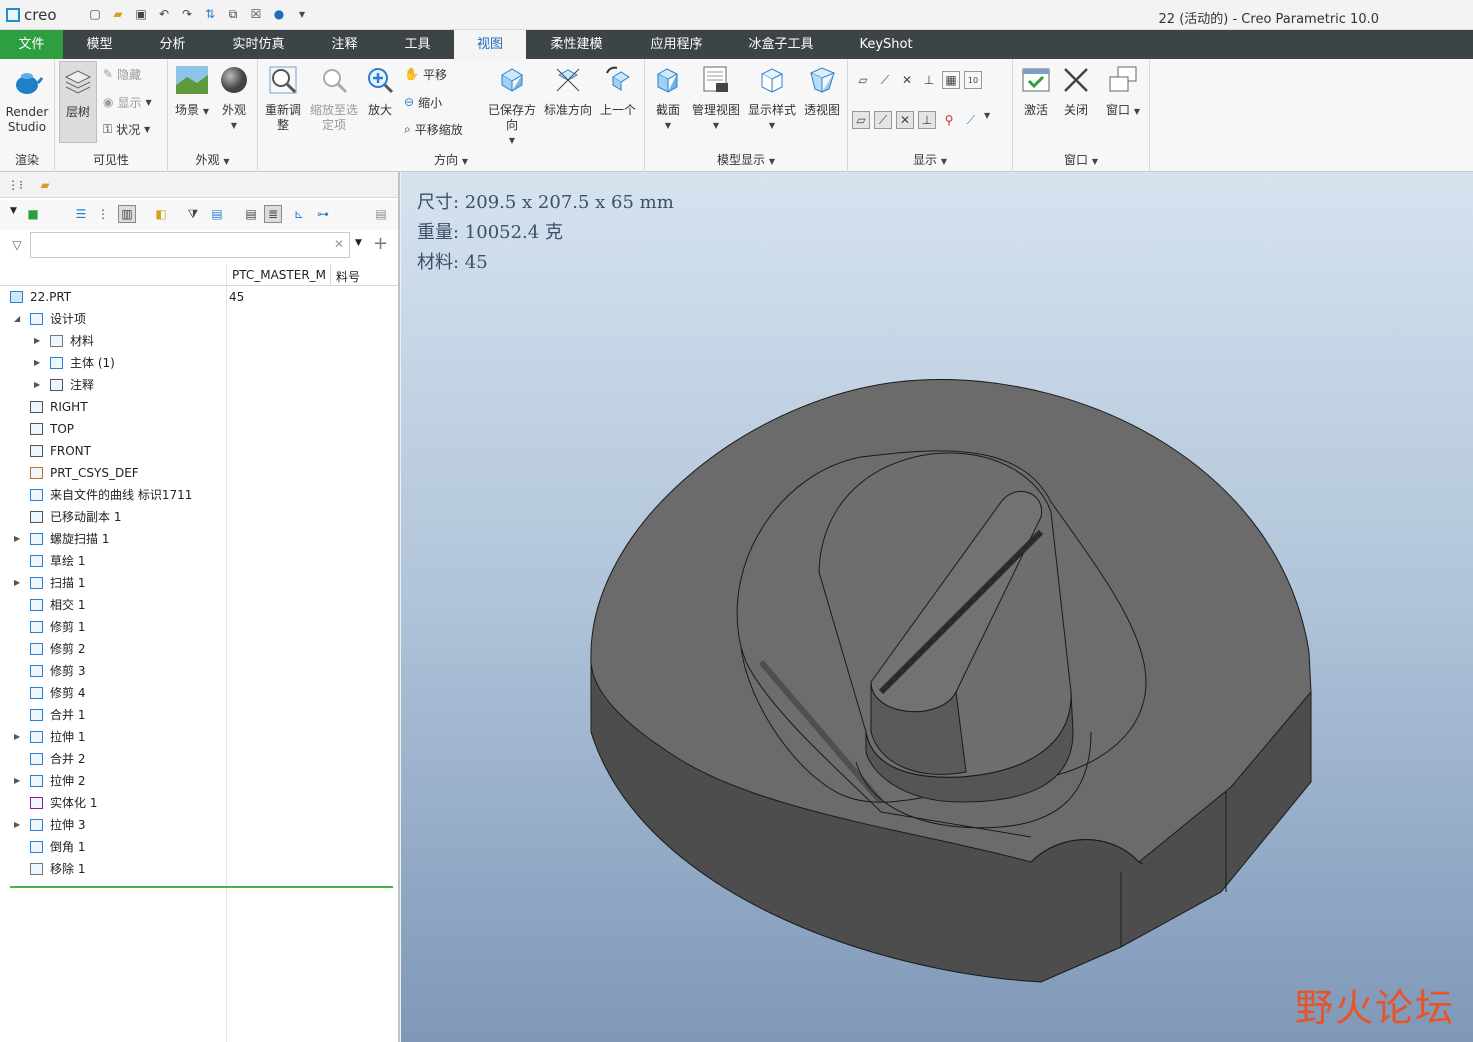 Image resolution: width=1473 pixels, height=1042 pixels. What do you see at coordinates (103, 214) in the screenshot?
I see `tree-columns-icon: ⋮` at bounding box center [103, 214].